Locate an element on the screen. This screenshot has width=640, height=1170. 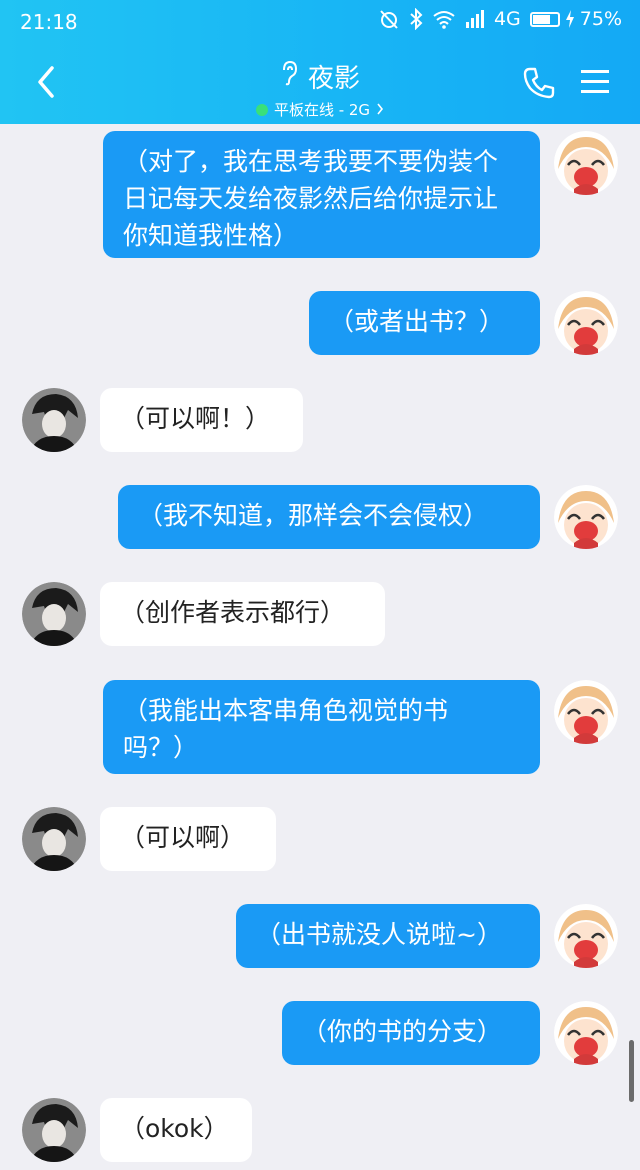
online-status-text: 平板在线 - 2G is located at coordinates (322, 110).